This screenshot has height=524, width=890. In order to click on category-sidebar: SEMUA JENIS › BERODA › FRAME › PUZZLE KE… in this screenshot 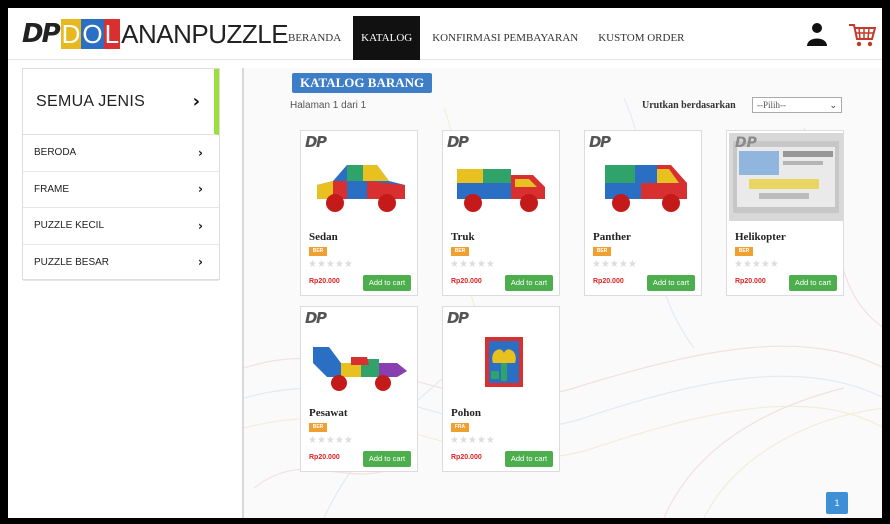, I will do `click(121, 174)`.